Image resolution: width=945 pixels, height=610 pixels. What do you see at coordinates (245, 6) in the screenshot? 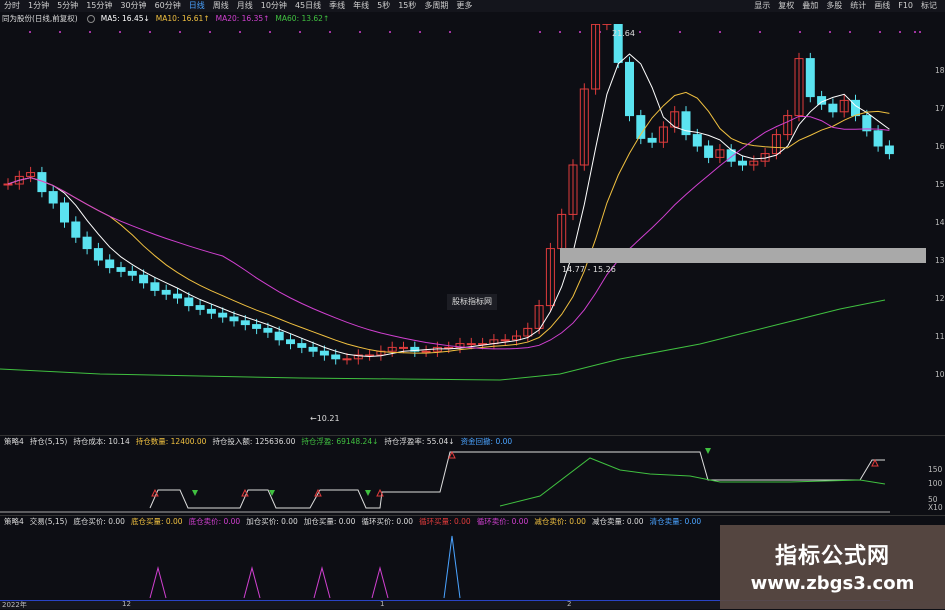
I see `tab-8: 月线` at bounding box center [245, 6].